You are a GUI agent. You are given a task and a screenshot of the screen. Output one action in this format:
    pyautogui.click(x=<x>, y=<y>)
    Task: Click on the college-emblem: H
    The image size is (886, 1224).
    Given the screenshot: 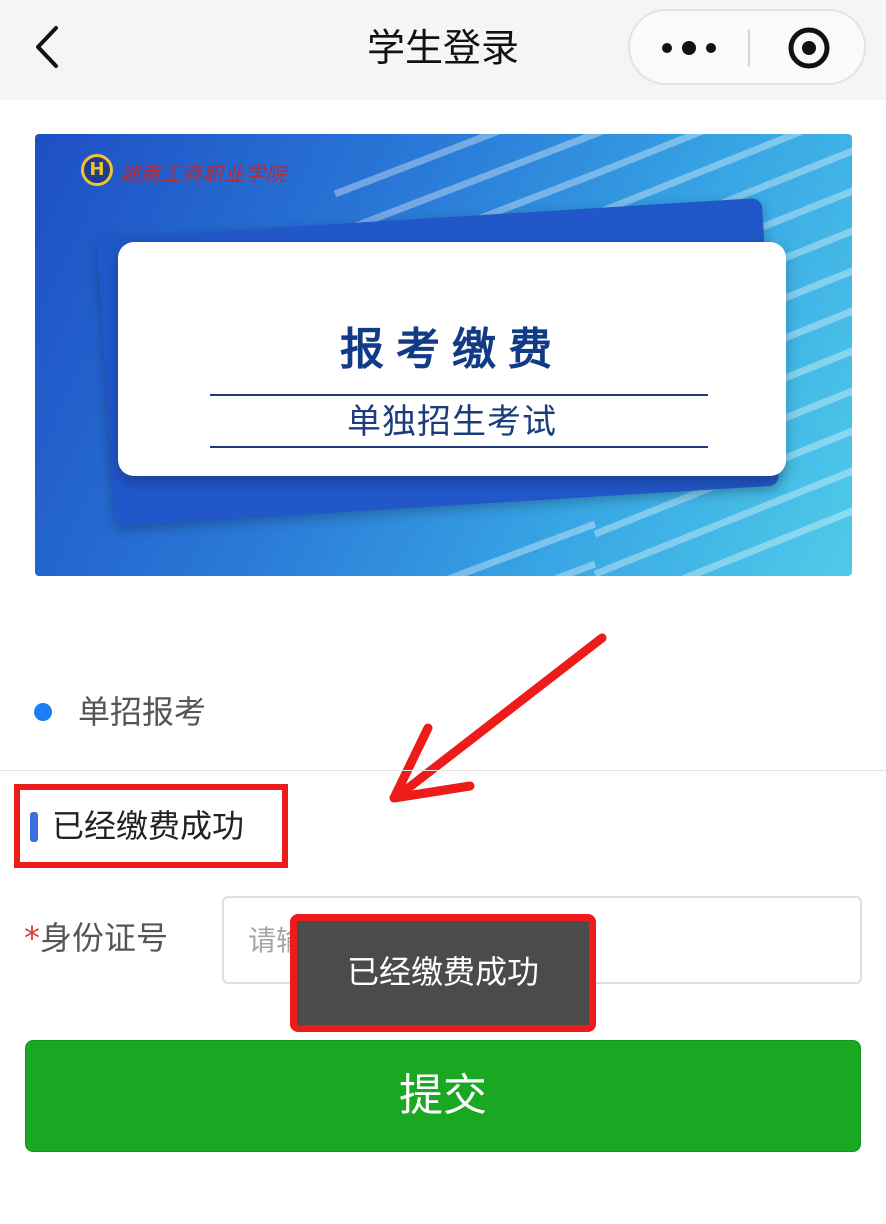 What is the action you would take?
    pyautogui.click(x=97, y=170)
    